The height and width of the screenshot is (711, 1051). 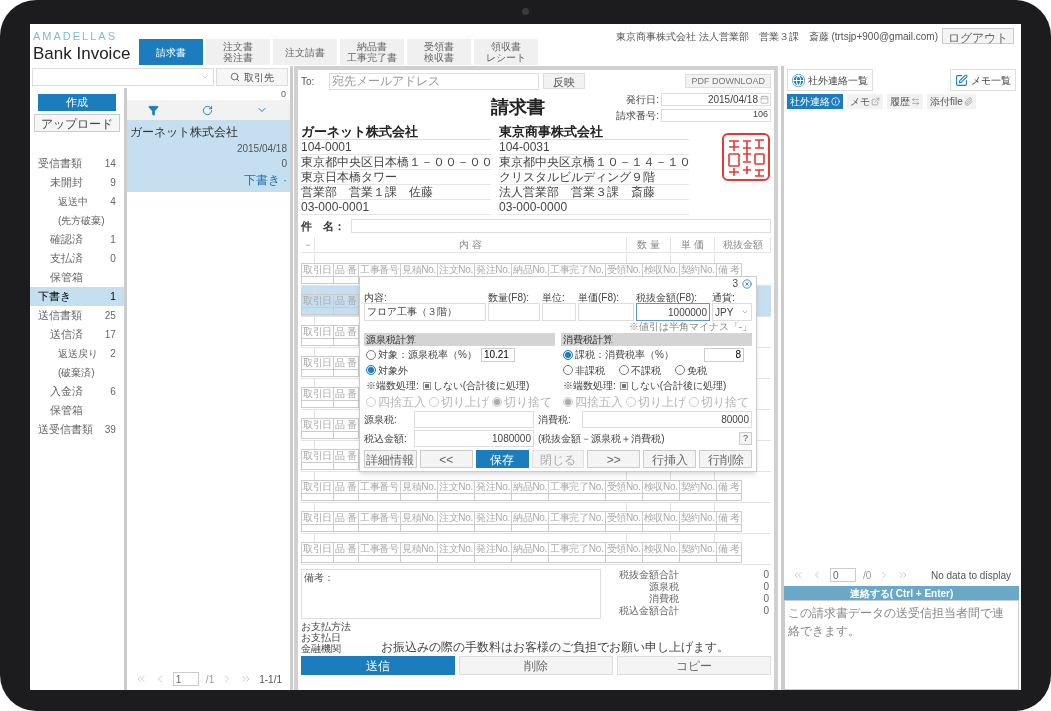 I want to click on close-icon, so click(x=747, y=283).